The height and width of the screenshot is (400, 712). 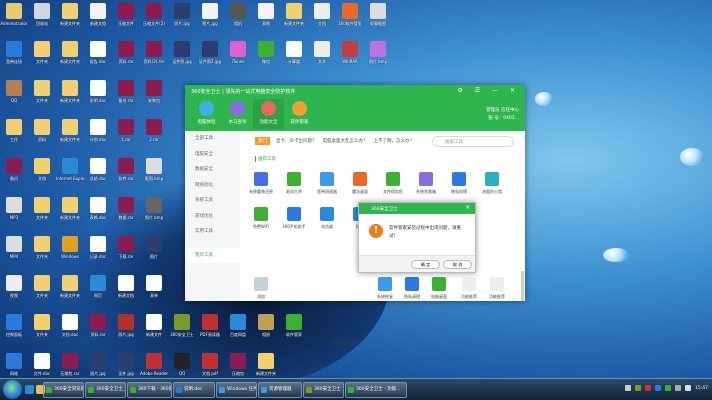 What do you see at coordinates (236, 390) in the screenshot?
I see `taskbar-button: Windows 任务管理器` at bounding box center [236, 390].